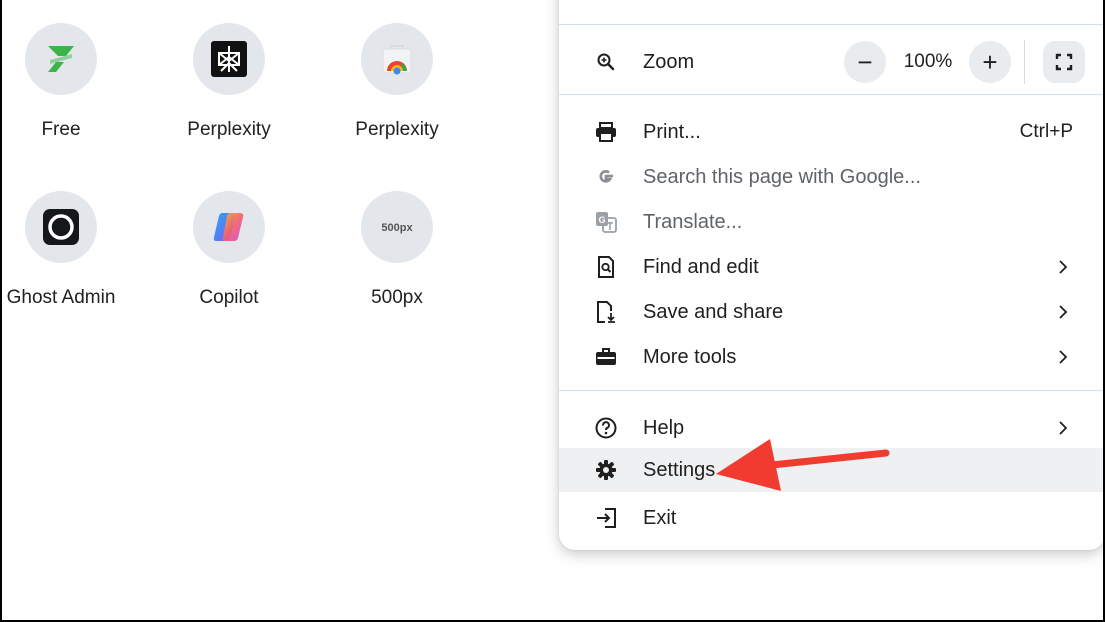 The image size is (1105, 622). Describe the element at coordinates (669, 61) in the screenshot. I see `zoom-label: Zoom` at that location.